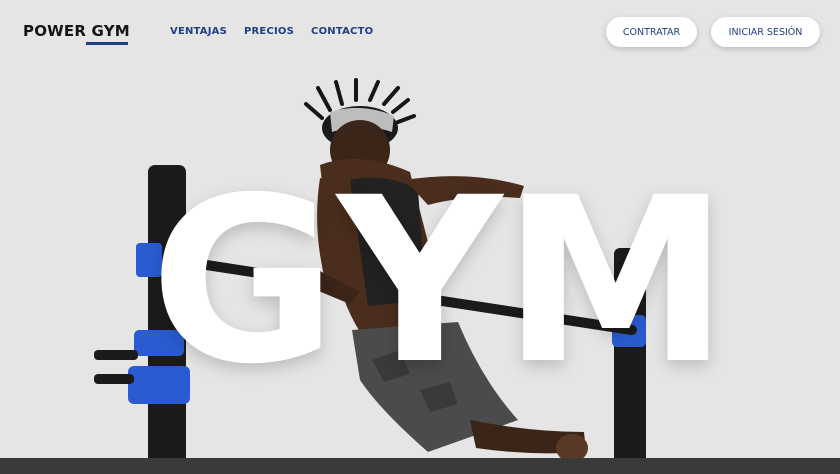  I want to click on contratar-button: CONTRATAR, so click(651, 32).